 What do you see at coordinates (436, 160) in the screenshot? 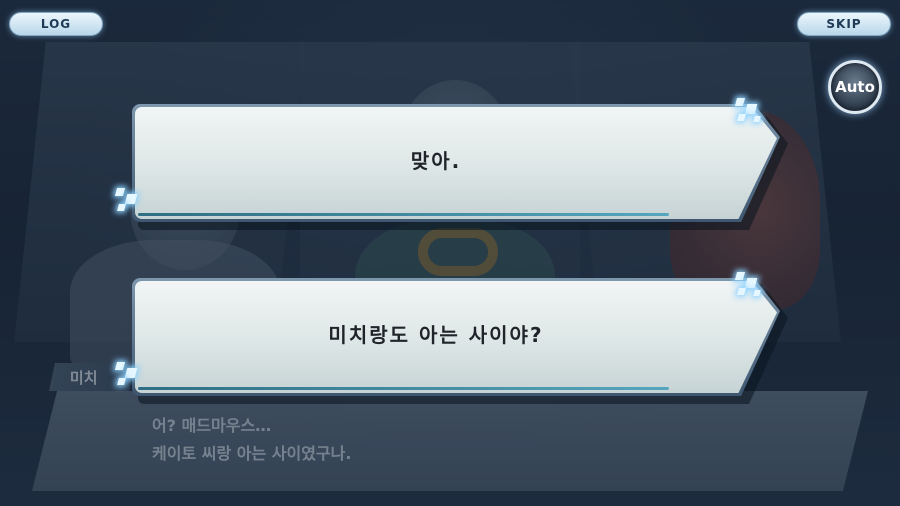
I see `choice-label: 맞아.` at bounding box center [436, 160].